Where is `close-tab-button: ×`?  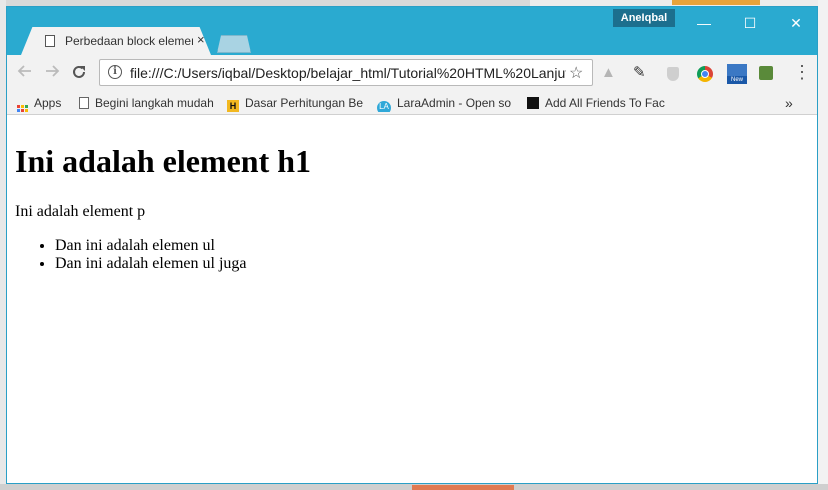 close-tab-button: × is located at coordinates (201, 39).